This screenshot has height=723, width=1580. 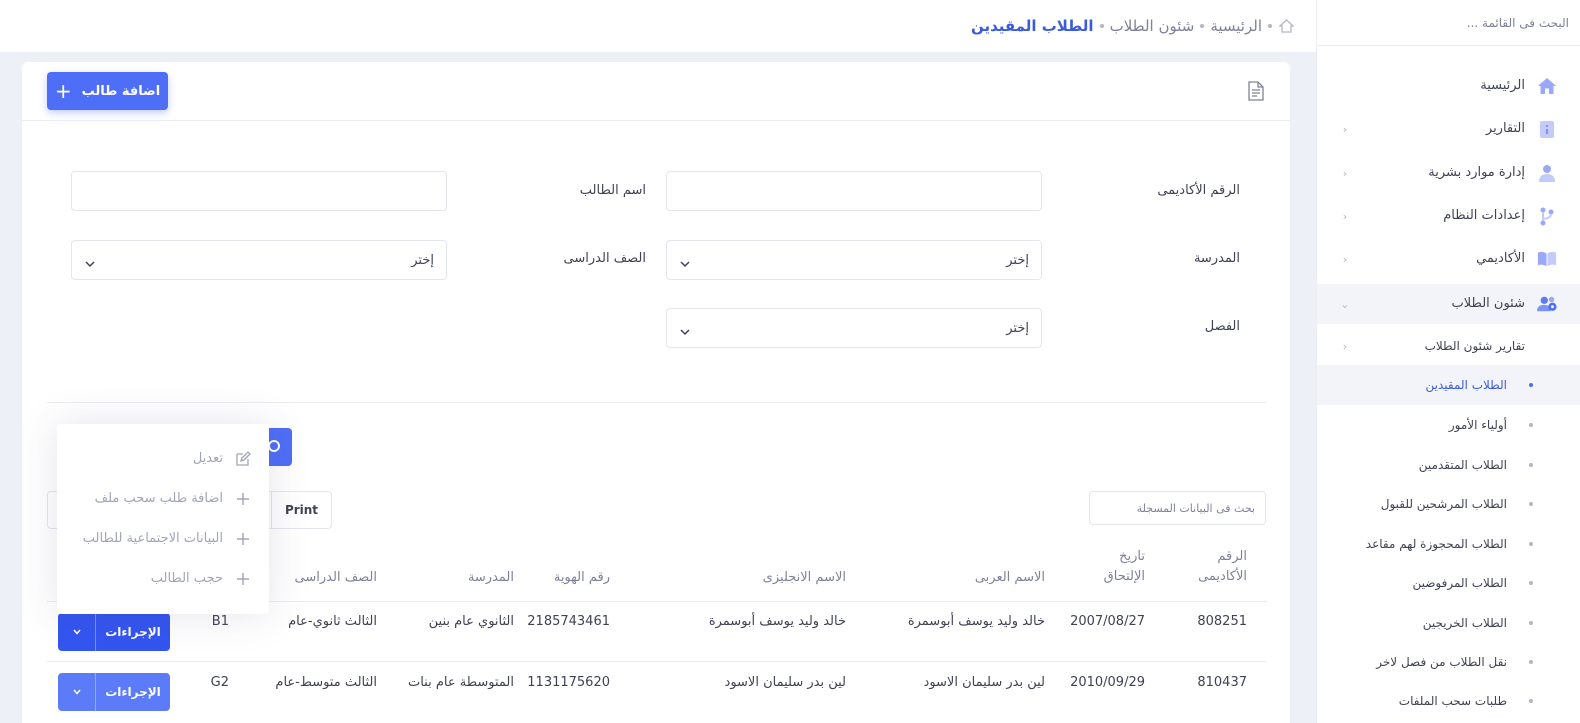 I want to click on breadcrumb-section: شئون الطلاب, so click(x=1152, y=26).